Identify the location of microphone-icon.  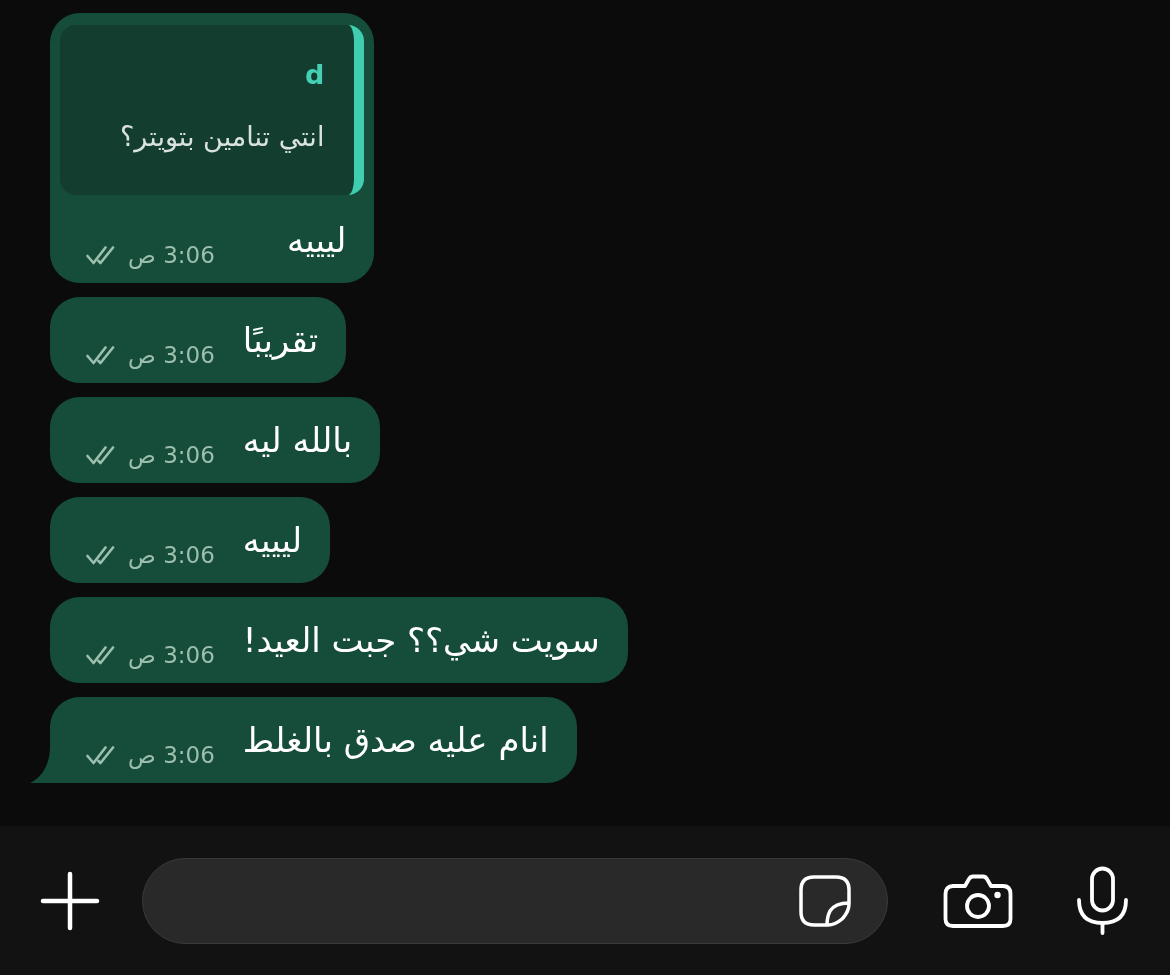
(1102, 900).